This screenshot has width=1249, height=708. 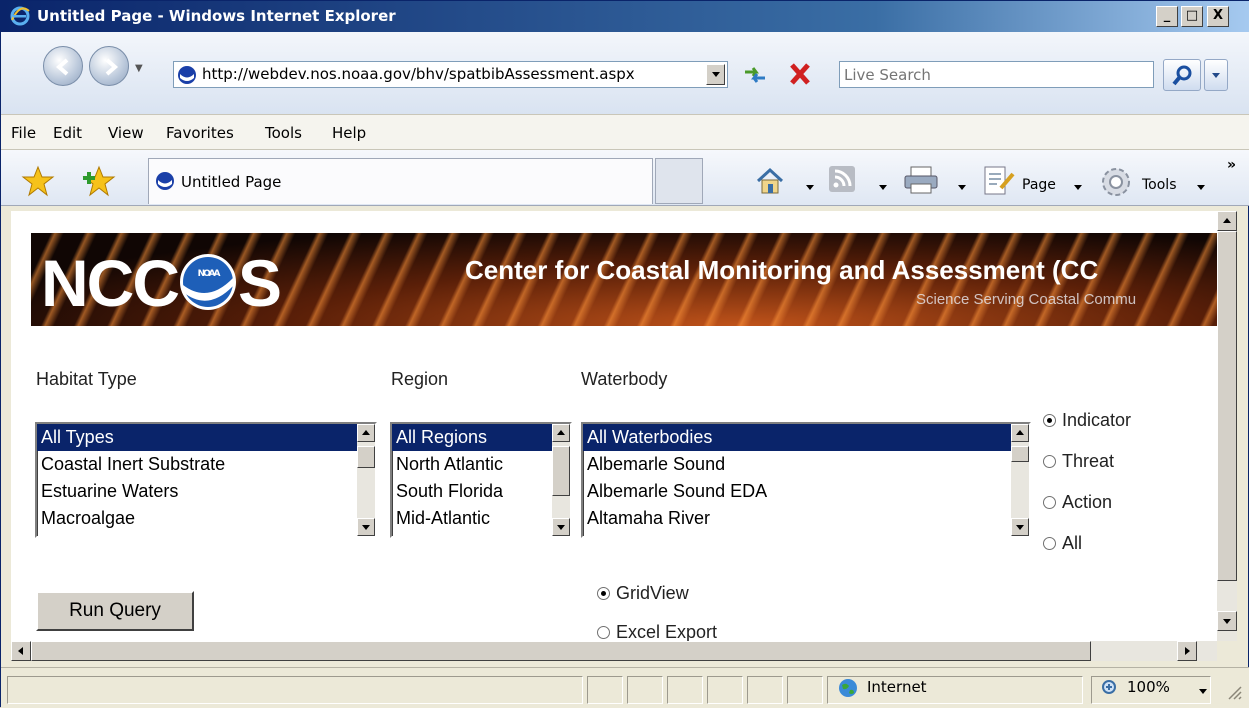 What do you see at coordinates (999, 181) in the screenshot?
I see `page-icon` at bounding box center [999, 181].